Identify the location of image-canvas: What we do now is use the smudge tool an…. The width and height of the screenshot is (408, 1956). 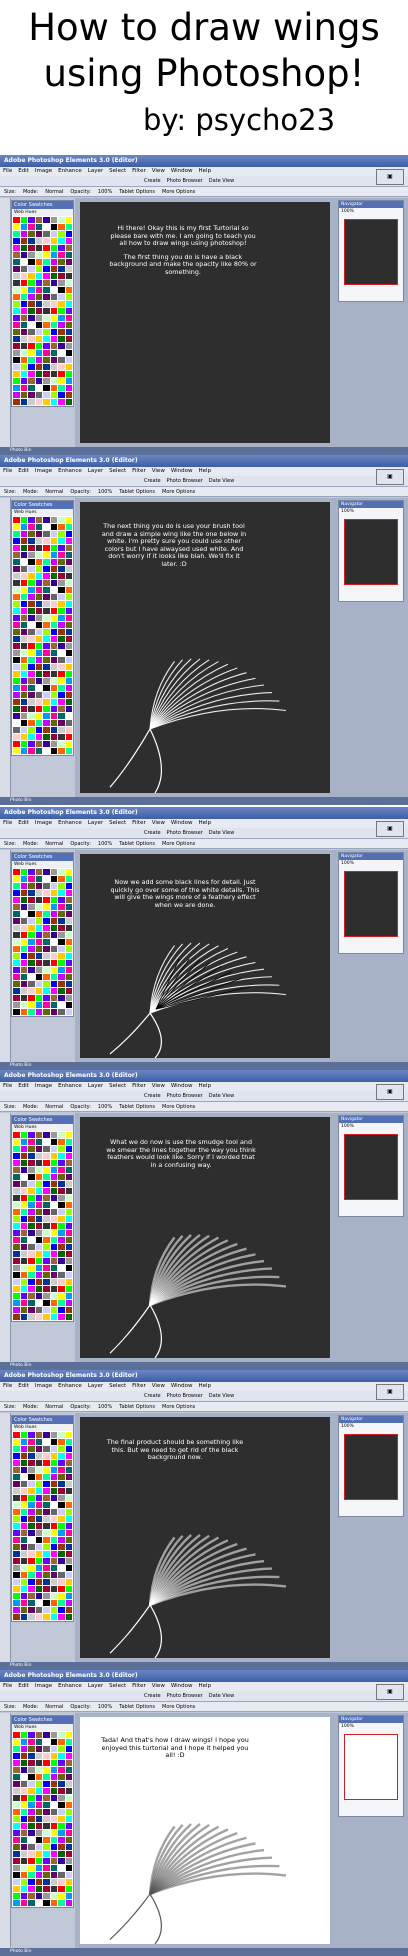
(205, 1237).